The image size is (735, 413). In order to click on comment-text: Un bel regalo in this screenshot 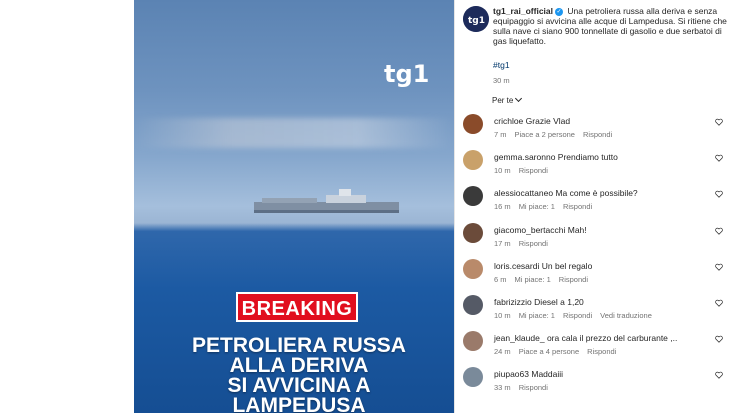, I will do `click(567, 265)`.